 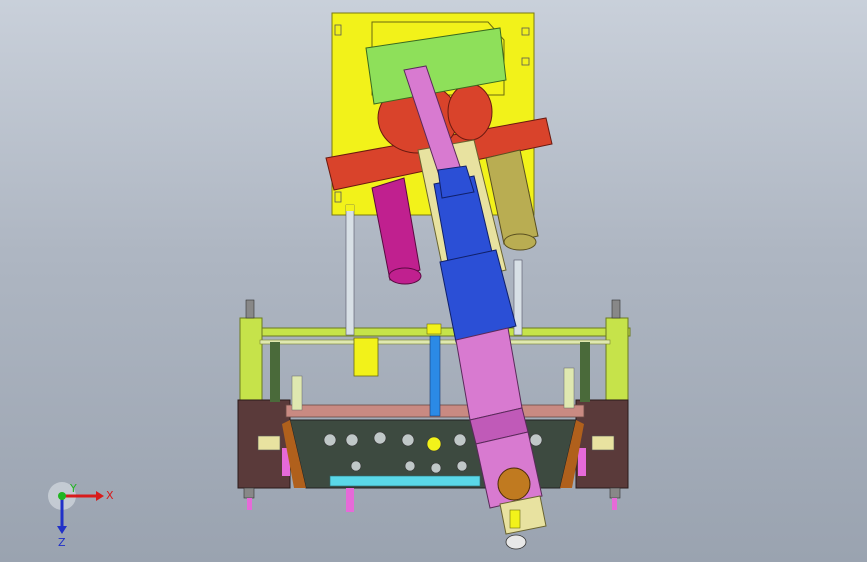 I want to click on axis-gizmo: X Y Z, so click(x=81, y=515).